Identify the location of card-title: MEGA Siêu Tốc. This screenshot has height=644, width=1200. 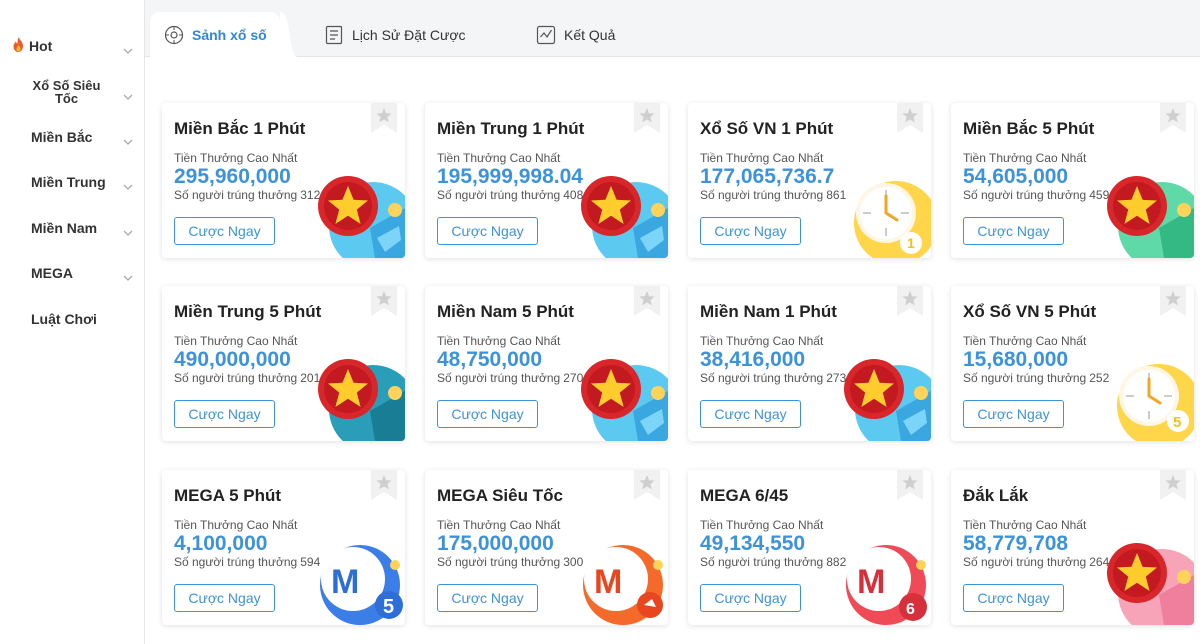
(500, 495).